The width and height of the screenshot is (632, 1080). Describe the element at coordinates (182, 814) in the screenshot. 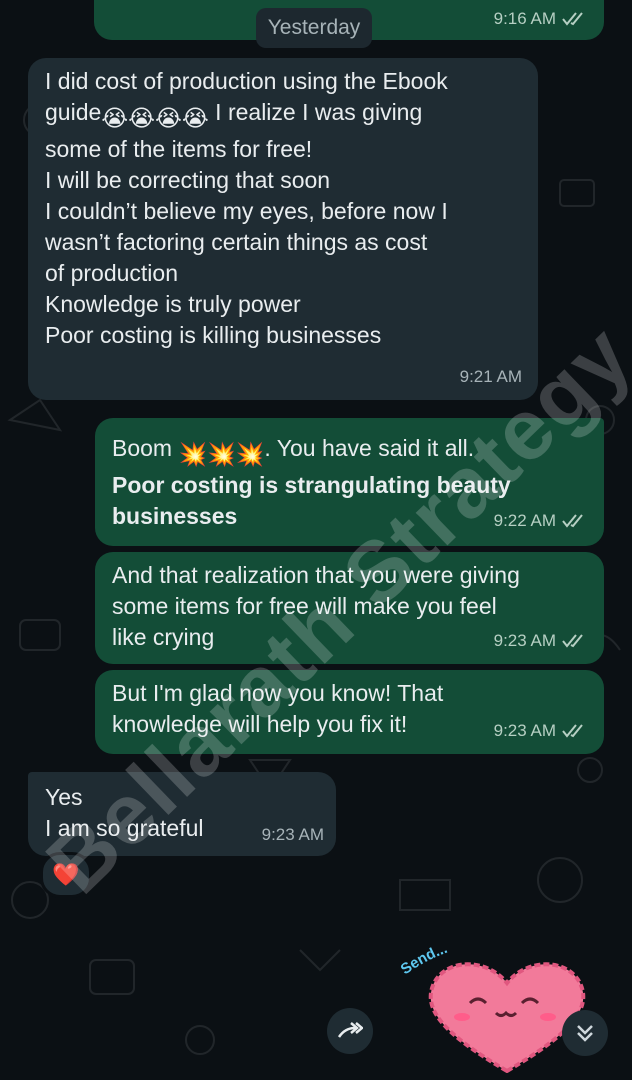

I see `message-bubble-incoming: Yes I am so grateful 9:23 AM` at that location.